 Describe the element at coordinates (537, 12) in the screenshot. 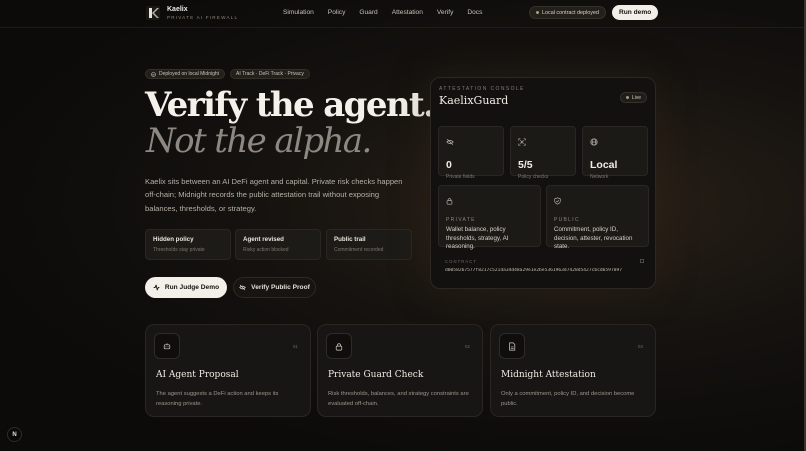

I see `status-dot-icon` at that location.